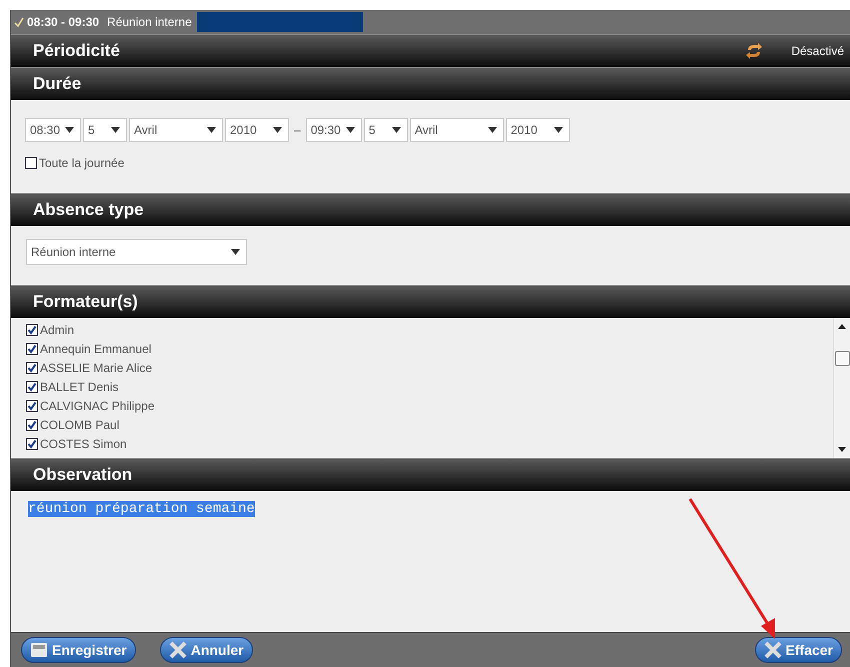 The image size is (850, 667). Describe the element at coordinates (85, 302) in the screenshot. I see `section-title: Formateur(s)` at that location.